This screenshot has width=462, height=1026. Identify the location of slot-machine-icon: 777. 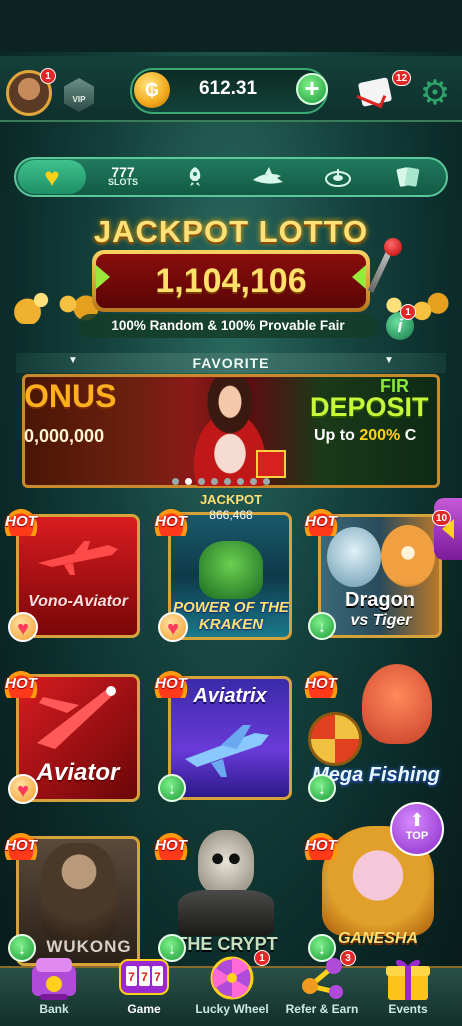
(144, 977).